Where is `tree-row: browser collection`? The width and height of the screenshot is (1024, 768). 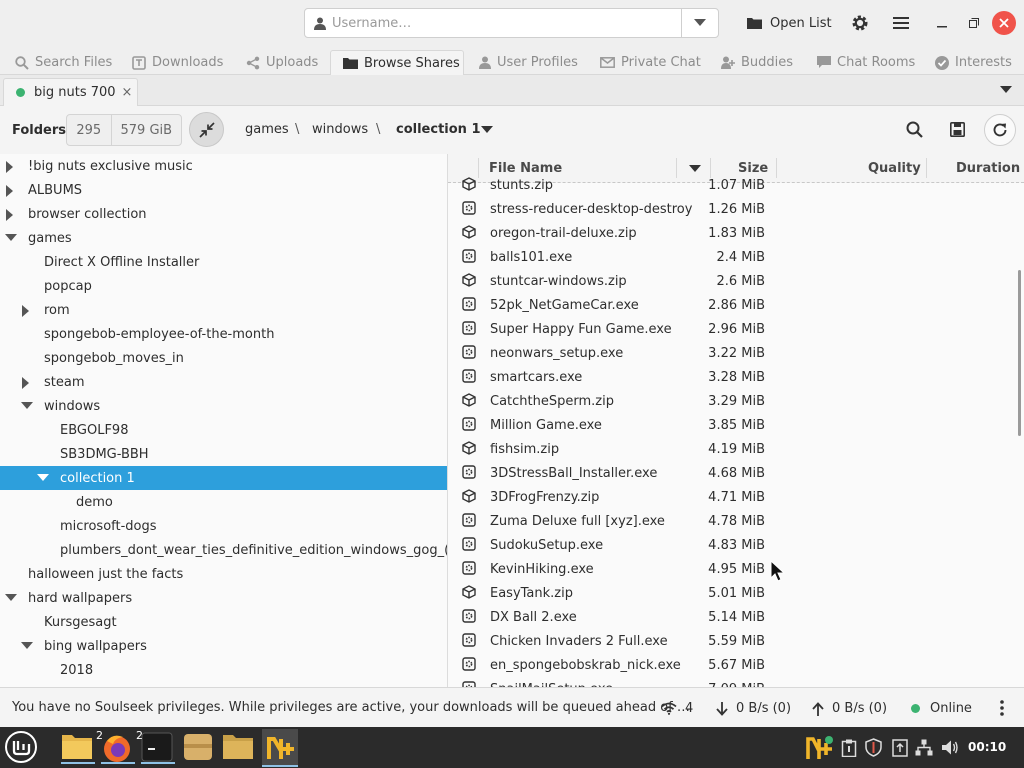
tree-row: browser collection is located at coordinates (223, 214).